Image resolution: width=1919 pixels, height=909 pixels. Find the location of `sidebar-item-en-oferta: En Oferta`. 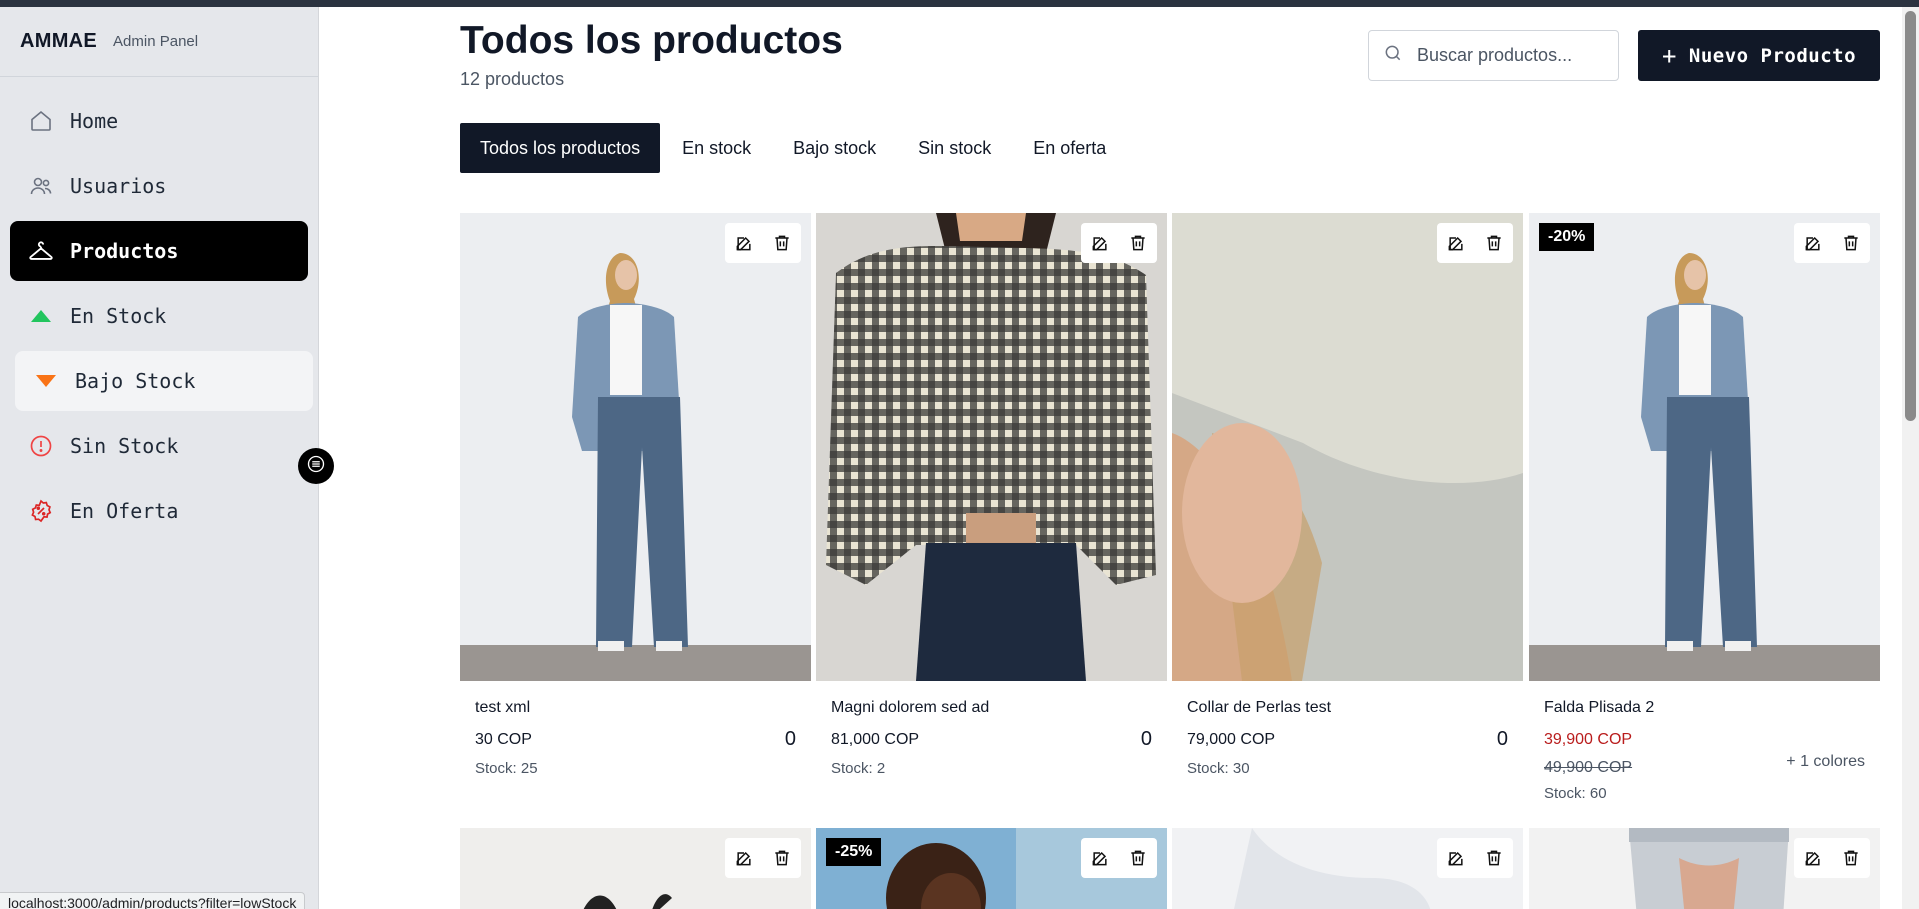

sidebar-item-en-oferta: En Oferta is located at coordinates (159, 511).